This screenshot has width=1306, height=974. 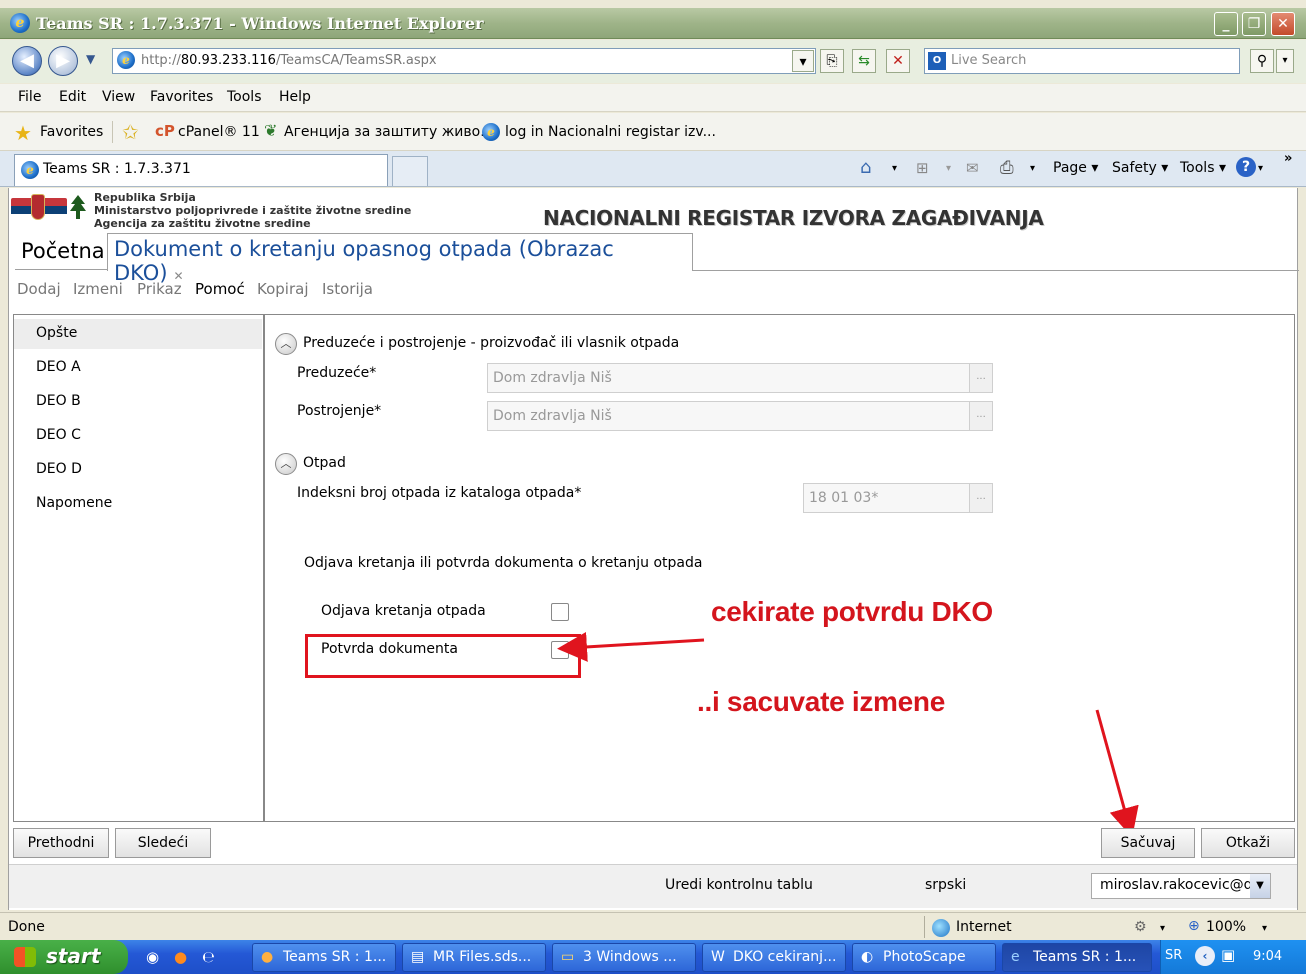 What do you see at coordinates (1117, 773) in the screenshot?
I see `arrow-to-save` at bounding box center [1117, 773].